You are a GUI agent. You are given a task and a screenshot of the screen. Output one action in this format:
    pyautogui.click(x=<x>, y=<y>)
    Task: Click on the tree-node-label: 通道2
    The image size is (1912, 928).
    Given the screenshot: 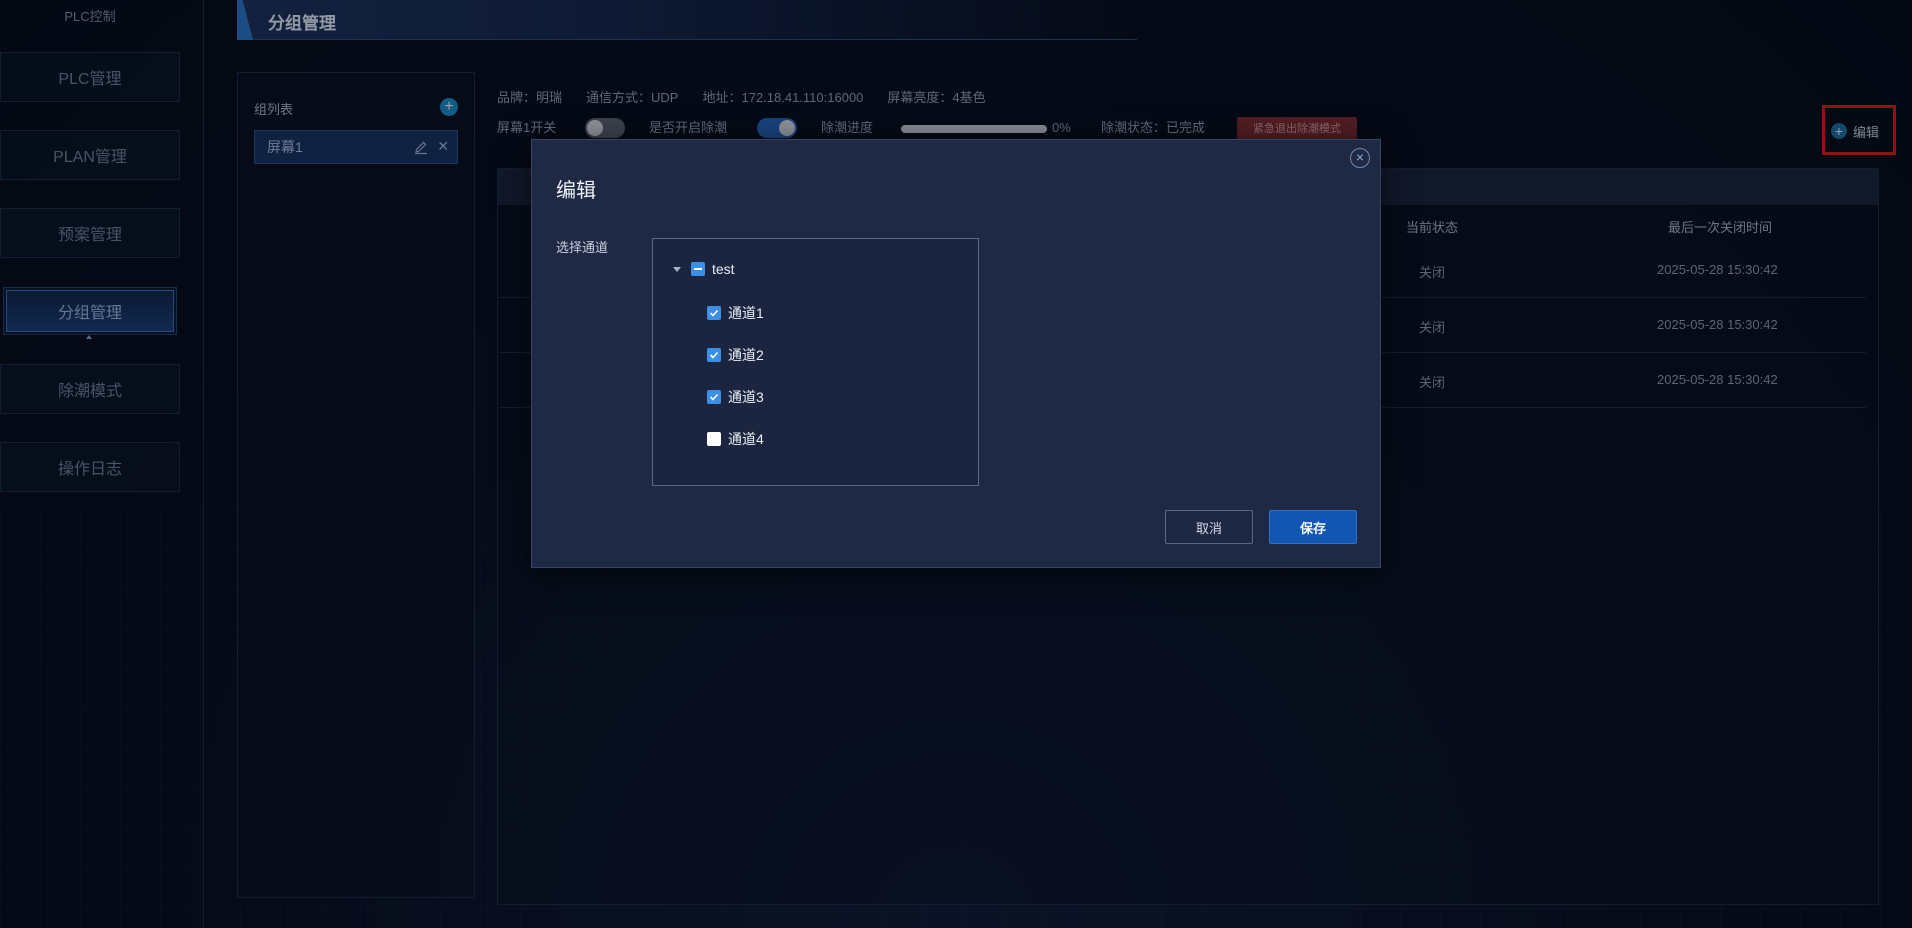 What is the action you would take?
    pyautogui.click(x=746, y=355)
    